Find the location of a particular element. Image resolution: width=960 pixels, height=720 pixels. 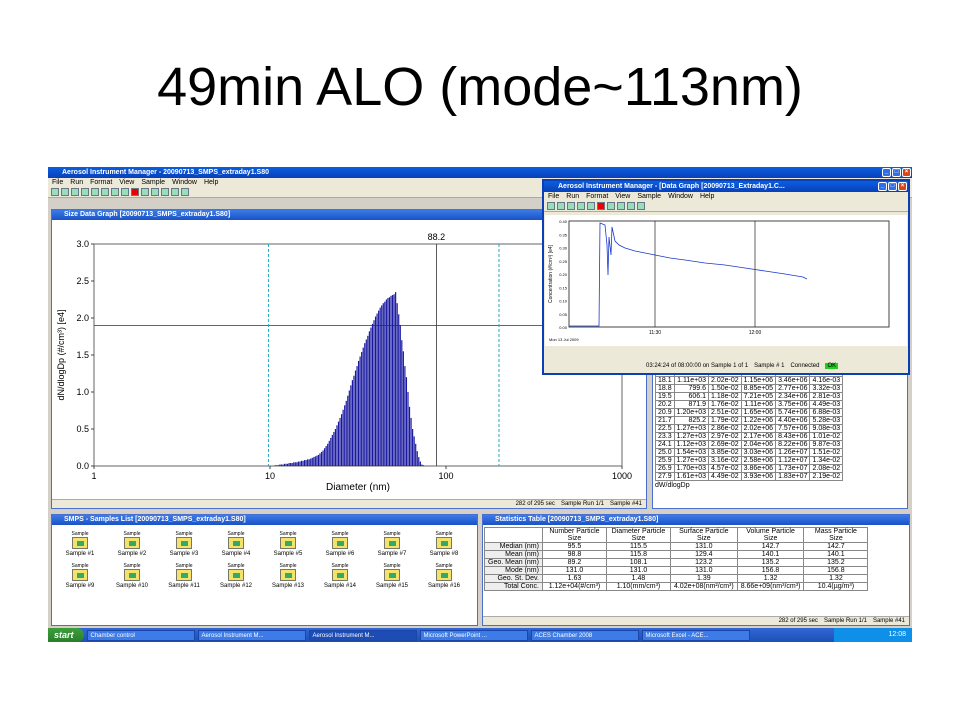

table-cell: 4.49e-02 is located at coordinates (725, 476).